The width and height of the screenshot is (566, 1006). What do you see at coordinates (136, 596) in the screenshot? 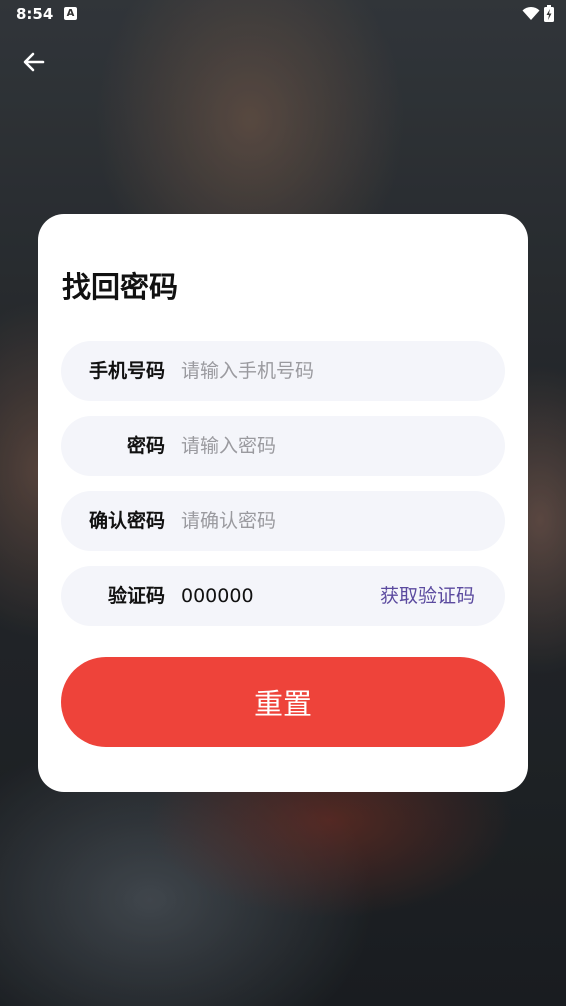
I see `code-label: 验证码` at bounding box center [136, 596].